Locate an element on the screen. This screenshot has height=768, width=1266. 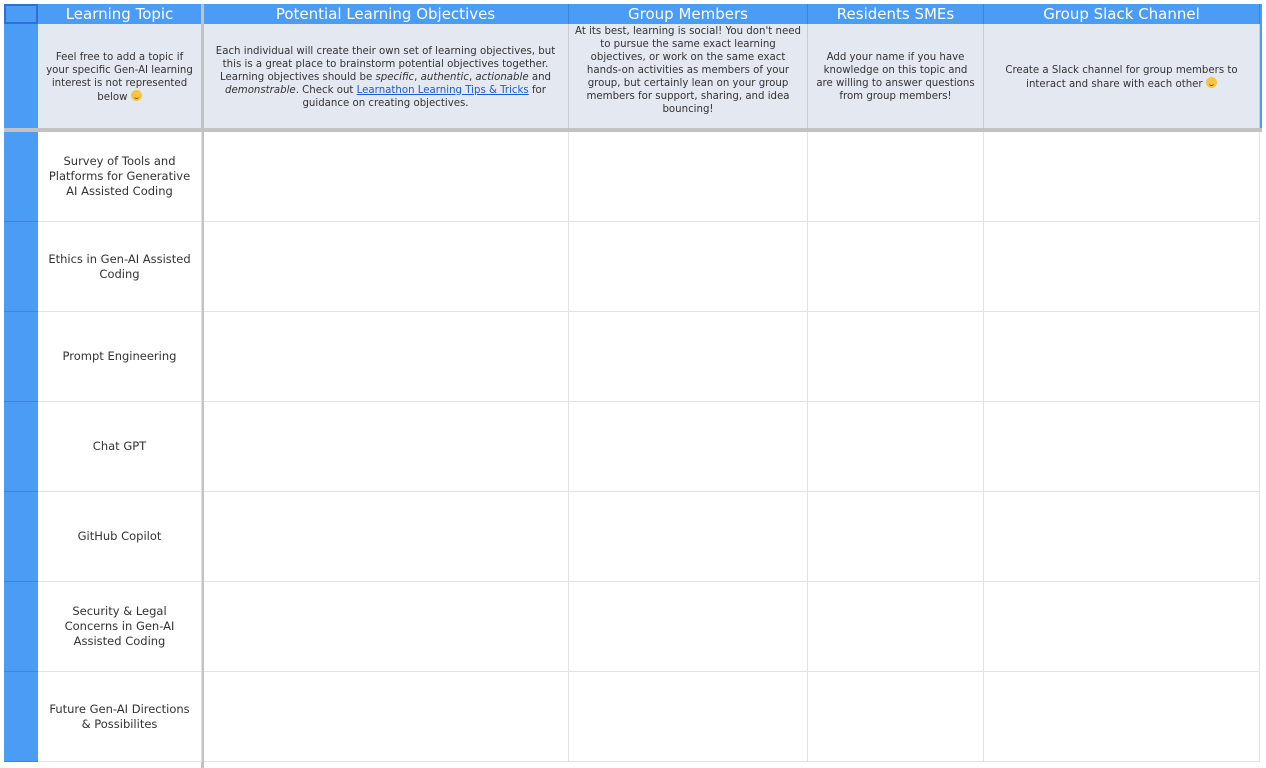
topic-label: Chat GPT is located at coordinates (119, 446).